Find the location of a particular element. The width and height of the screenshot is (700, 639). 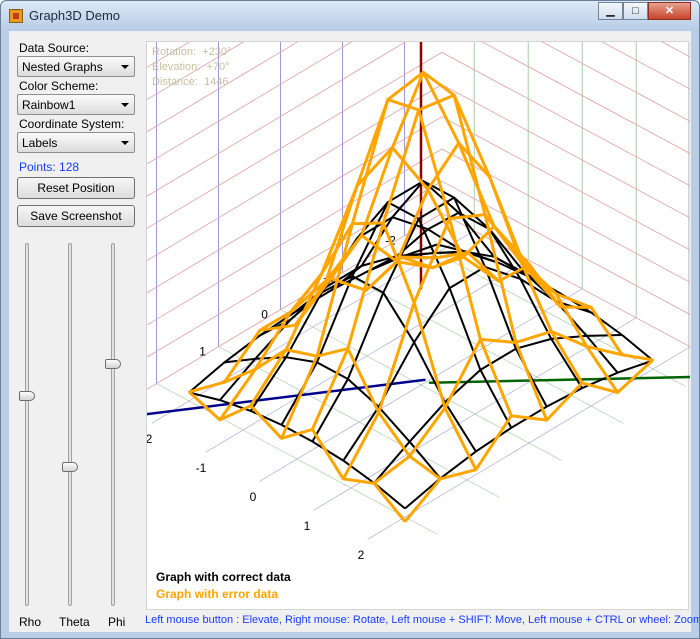

theta-label: Theta is located at coordinates (74, 622).